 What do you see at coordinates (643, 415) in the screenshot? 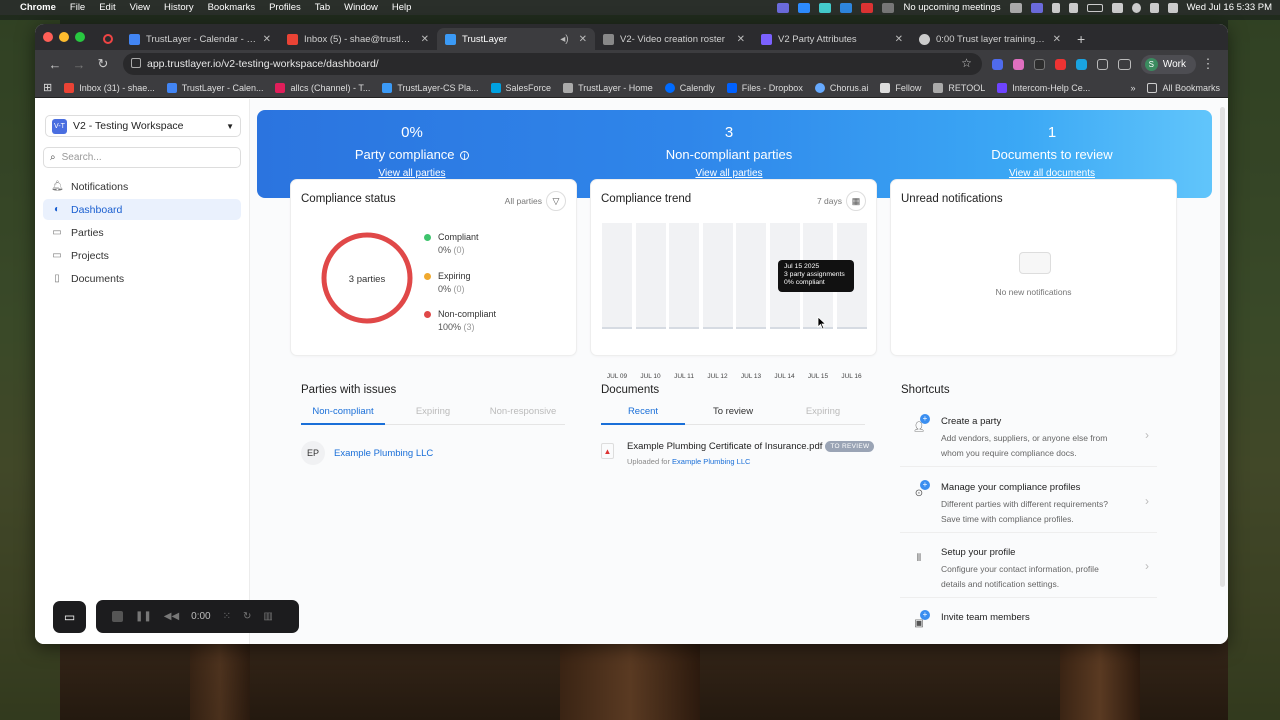
I see `tab-recent: Recent` at bounding box center [643, 415].